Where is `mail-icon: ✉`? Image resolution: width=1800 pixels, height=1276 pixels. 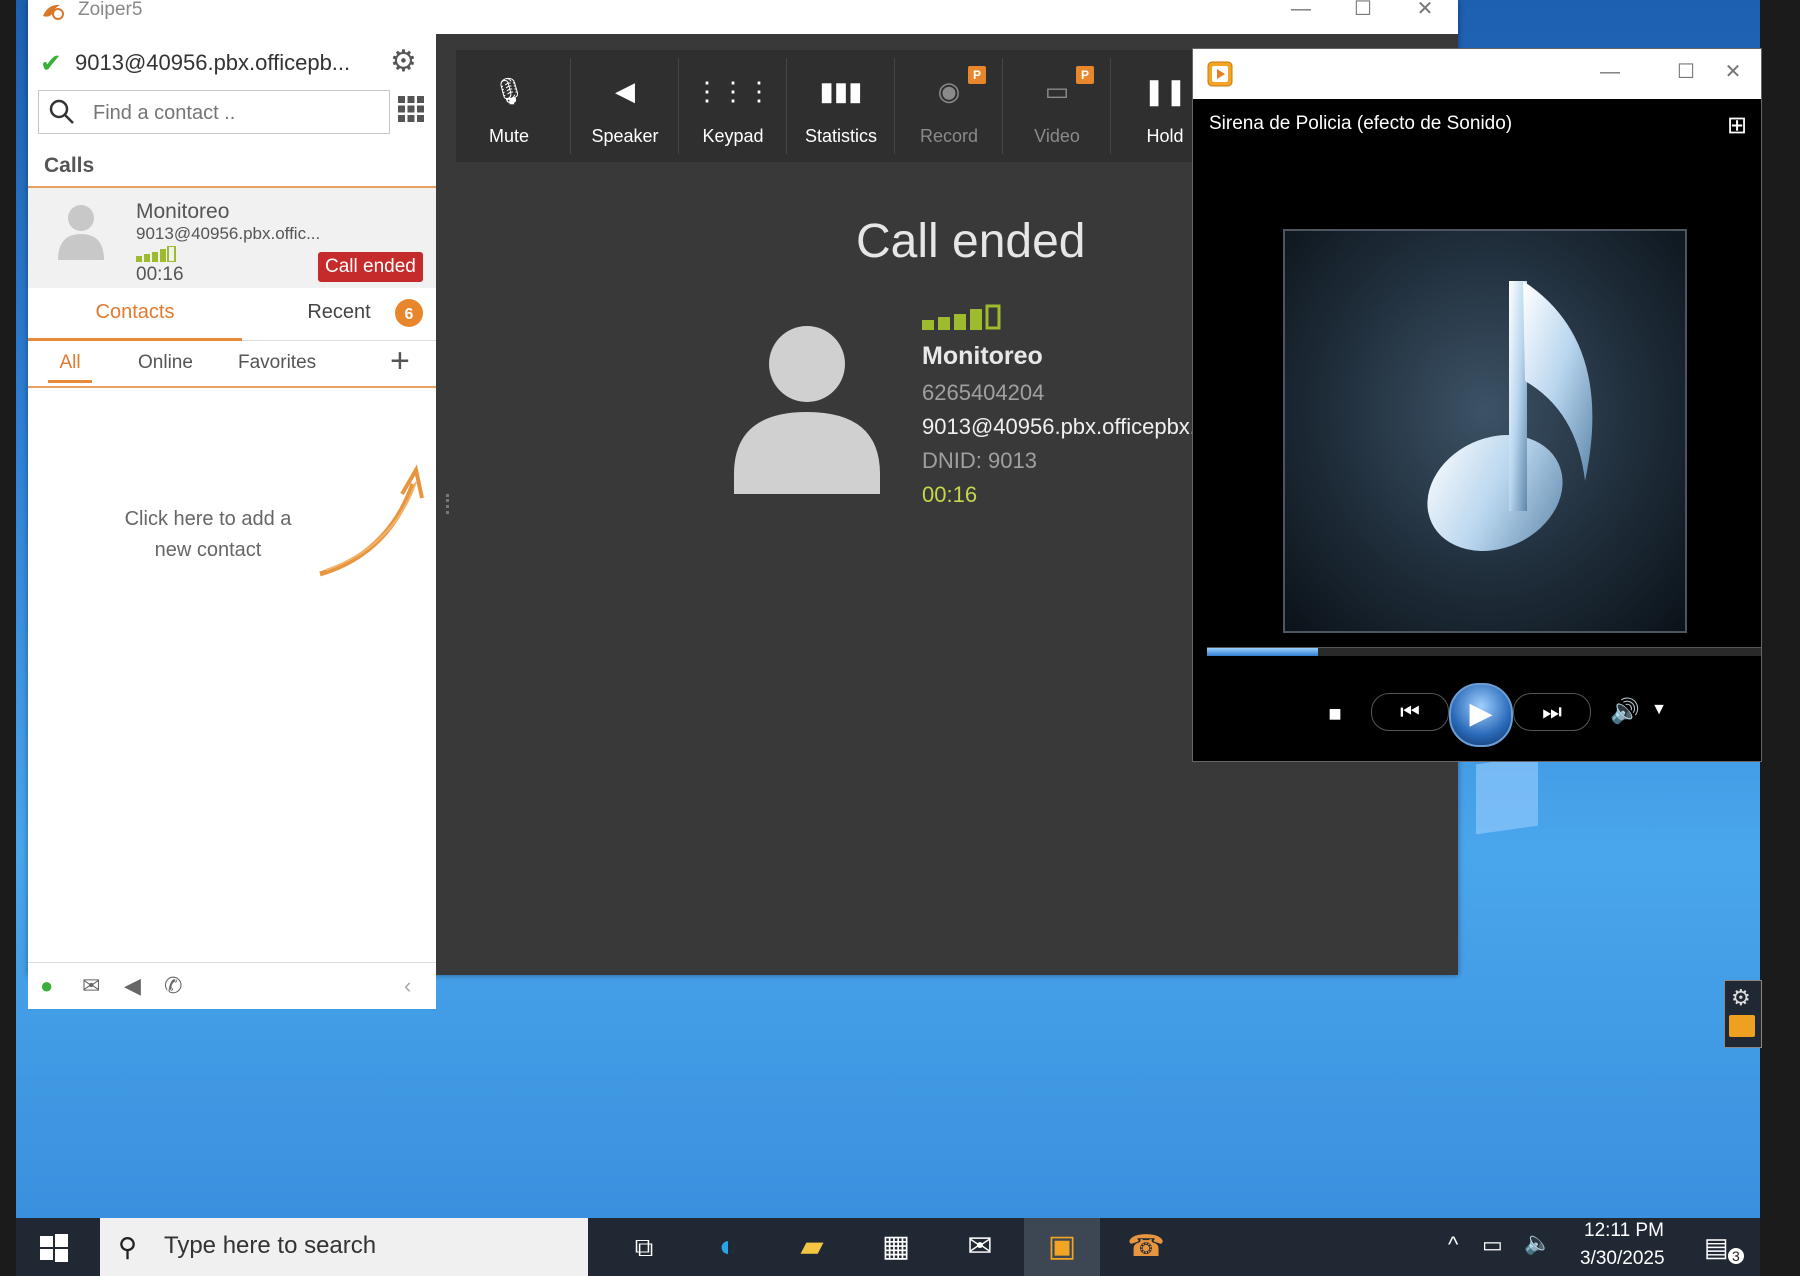
mail-icon: ✉ is located at coordinates (980, 1247).